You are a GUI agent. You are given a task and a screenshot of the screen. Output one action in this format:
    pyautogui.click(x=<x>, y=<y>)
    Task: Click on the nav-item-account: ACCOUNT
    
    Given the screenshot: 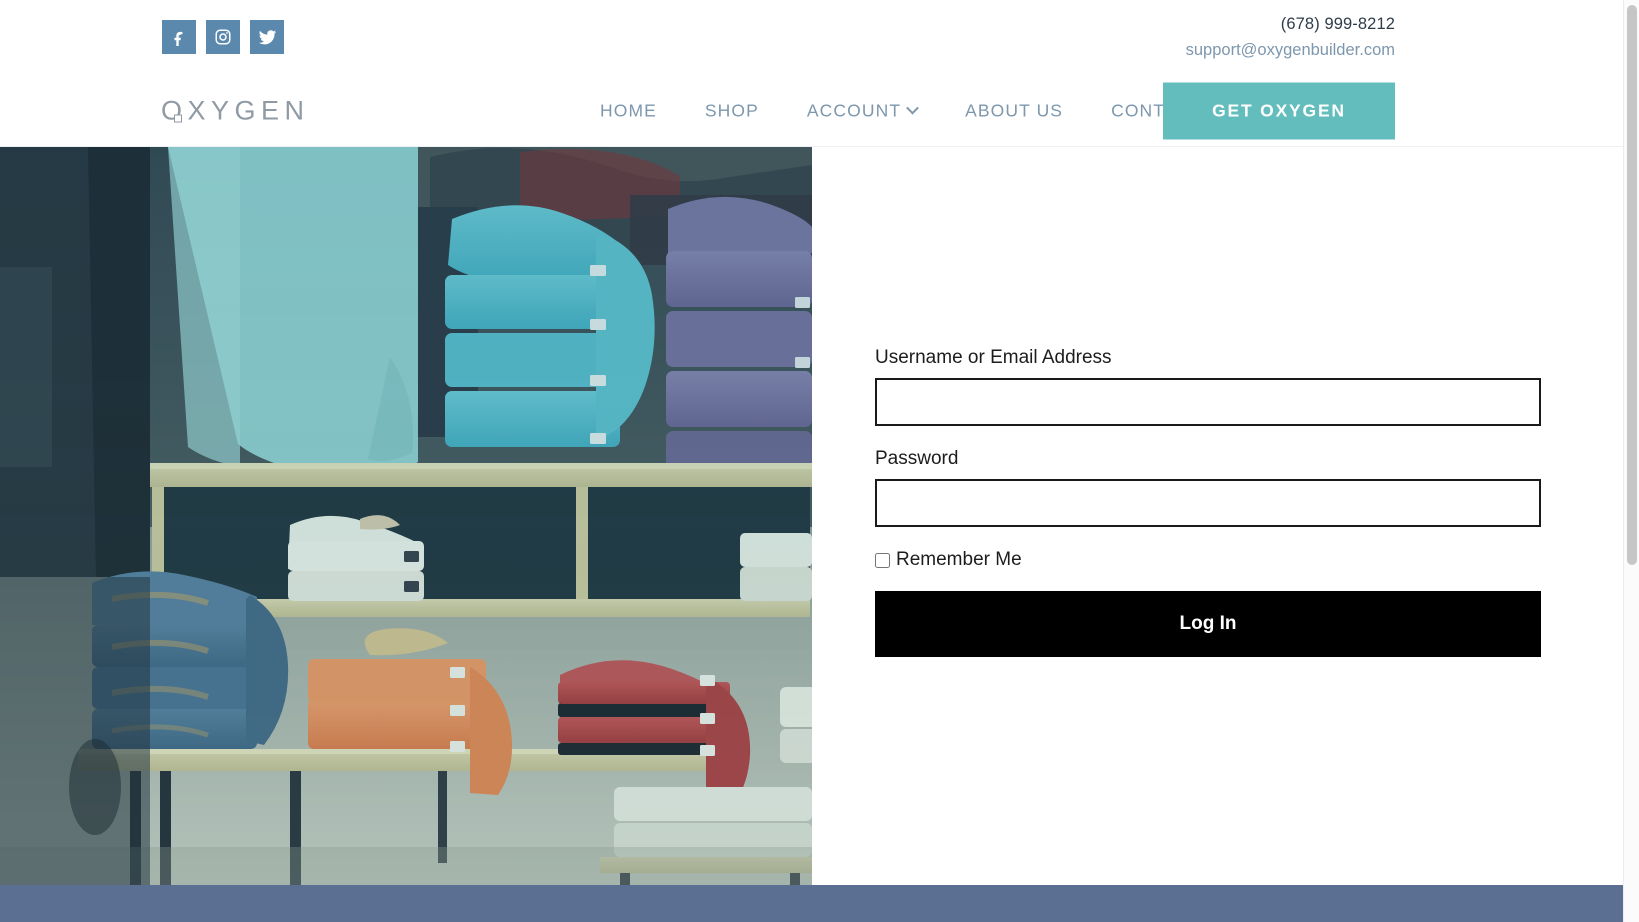 What is the action you would take?
    pyautogui.click(x=862, y=110)
    